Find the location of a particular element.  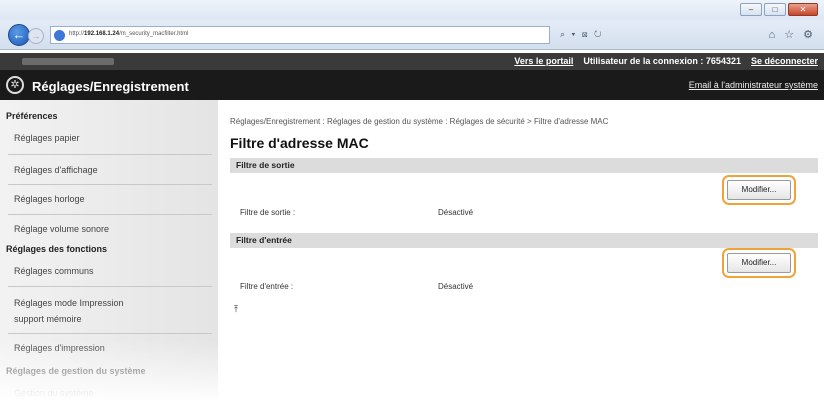

window-controls: – □ ✕ is located at coordinates (779, 9).